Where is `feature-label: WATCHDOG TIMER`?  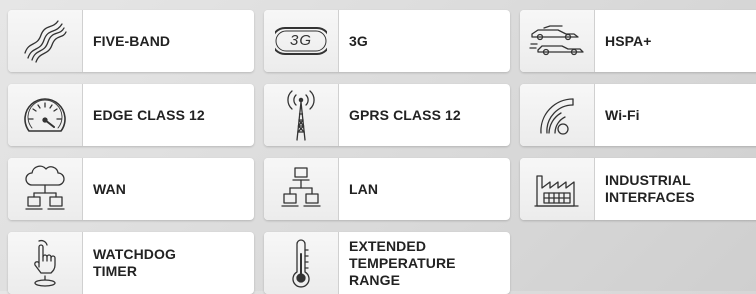 feature-label: WATCHDOG TIMER is located at coordinates (134, 262).